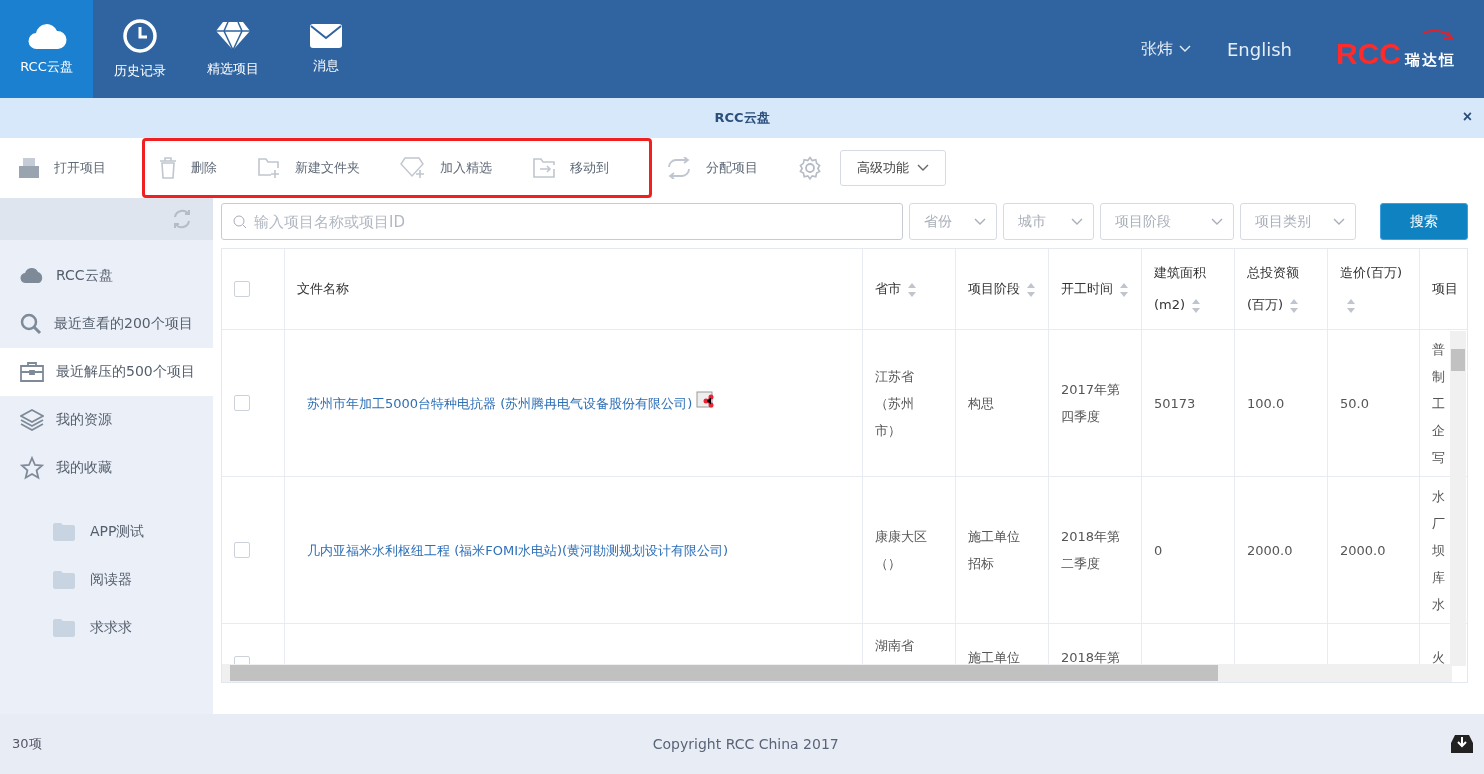 The width and height of the screenshot is (1484, 774). I want to click on user-menu: 张炜, so click(1166, 49).